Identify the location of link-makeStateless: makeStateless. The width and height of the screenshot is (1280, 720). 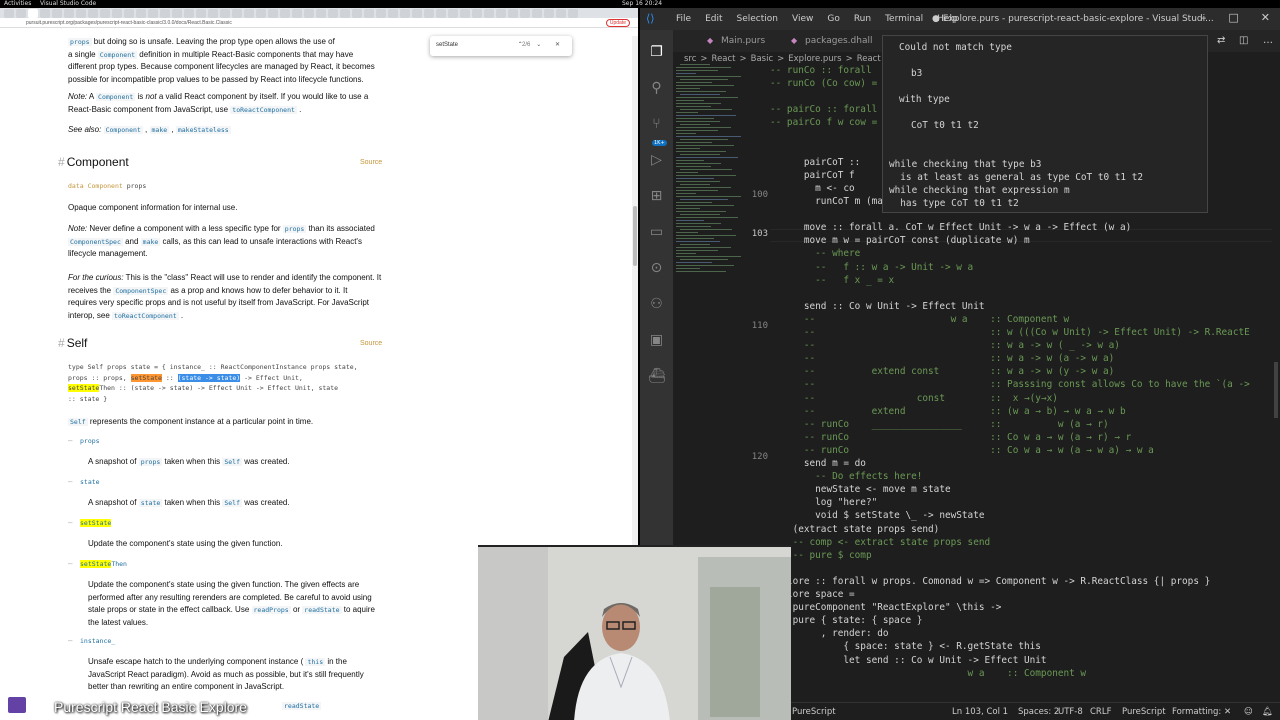
(203, 130).